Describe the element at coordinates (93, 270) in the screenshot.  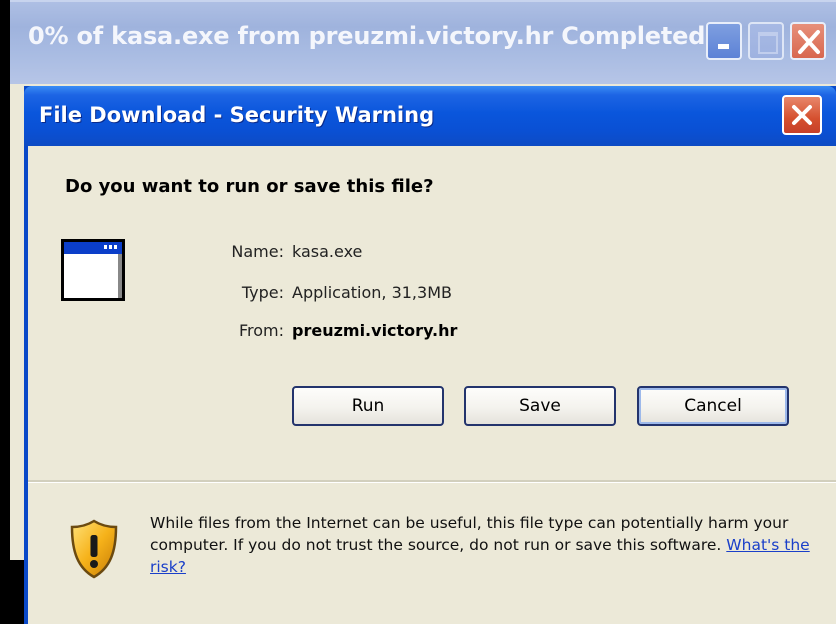
I see `application-window-icon` at that location.